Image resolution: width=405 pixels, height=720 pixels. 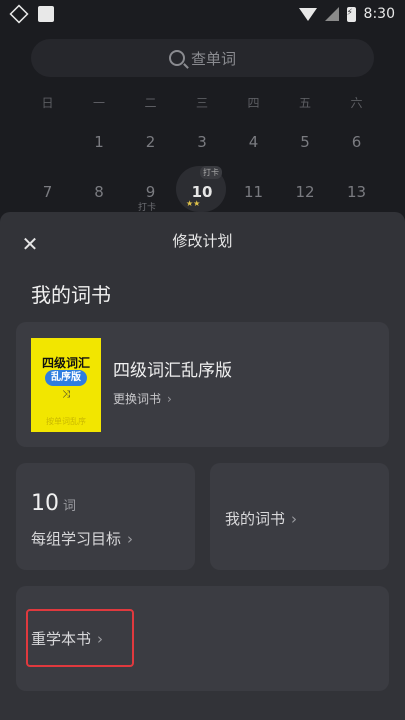 What do you see at coordinates (304, 103) in the screenshot?
I see `weekday-fri: 五` at bounding box center [304, 103].